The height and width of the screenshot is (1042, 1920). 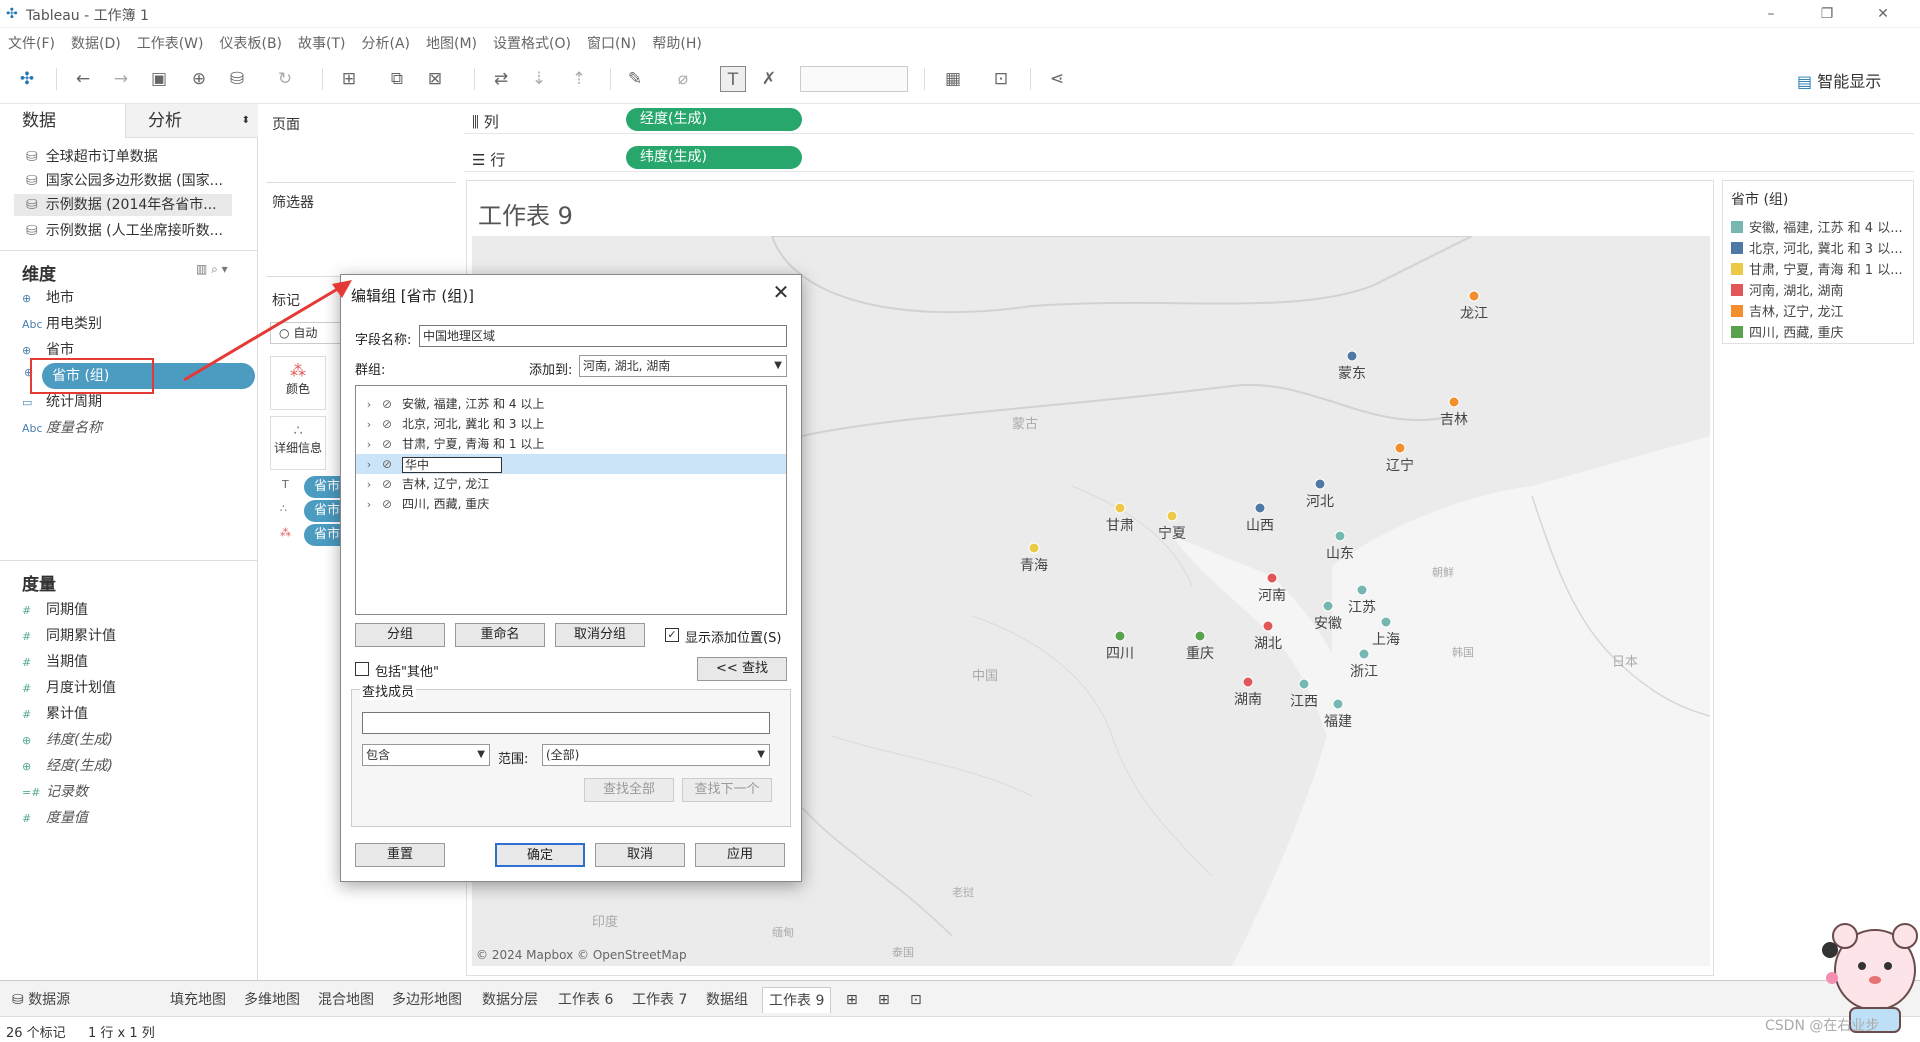 What do you see at coordinates (676, 40) in the screenshot?
I see `menu-help: 帮助(H)` at bounding box center [676, 40].